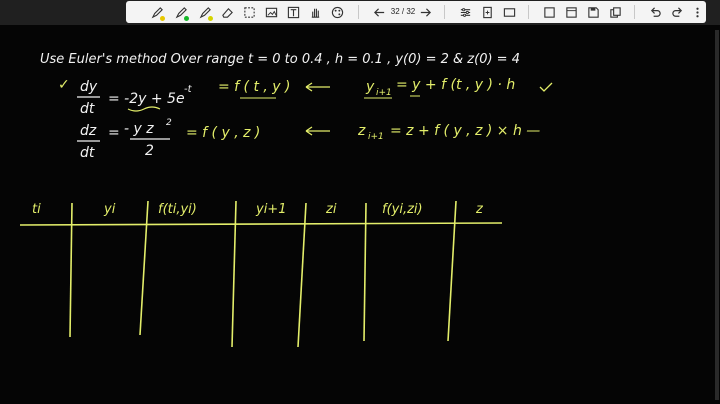 Image resolution: width=720 pixels, height=404 pixels. Describe the element at coordinates (169, 123) in the screenshot. I see `eq2-superscript-2: 2` at that location.